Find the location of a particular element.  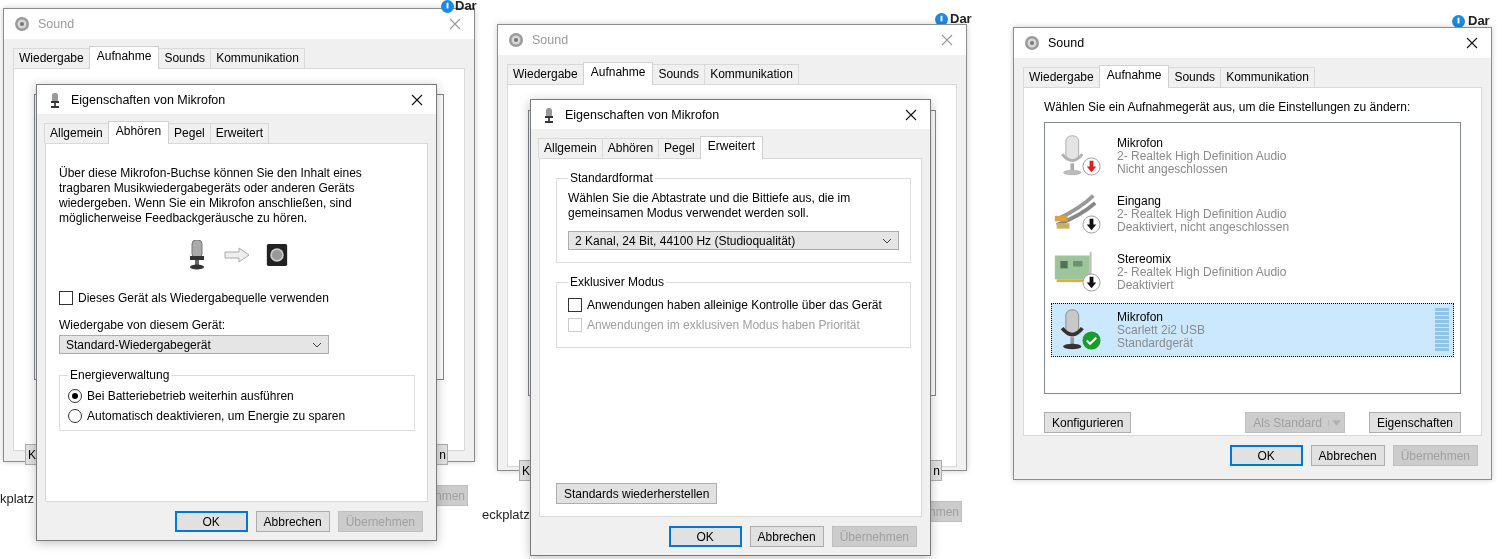

group-title: Standardformat is located at coordinates (611, 178).